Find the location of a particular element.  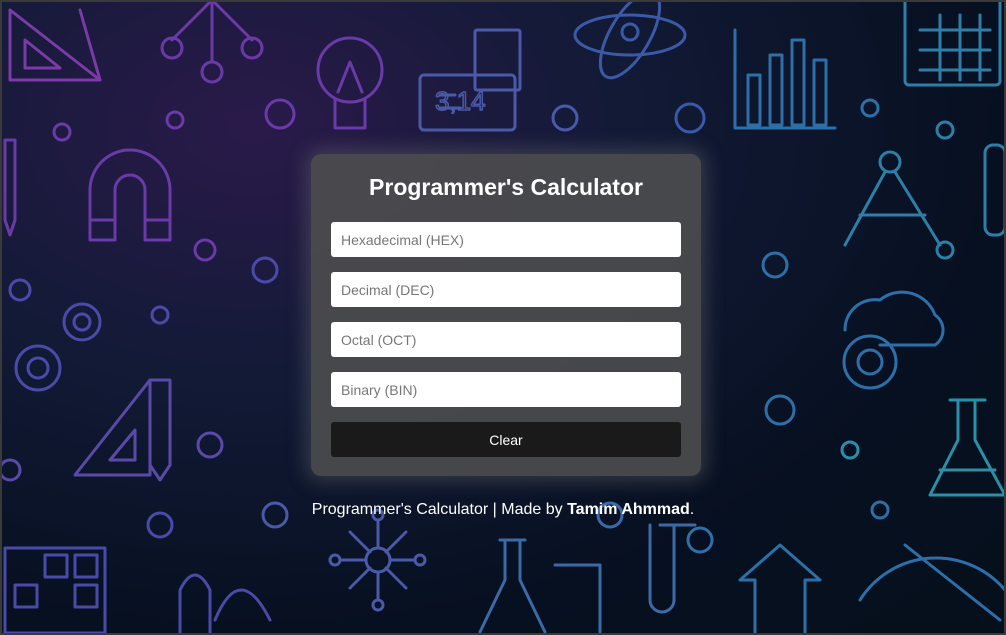

footer-text: Programmer's Calculator | Made by is located at coordinates (439, 509).